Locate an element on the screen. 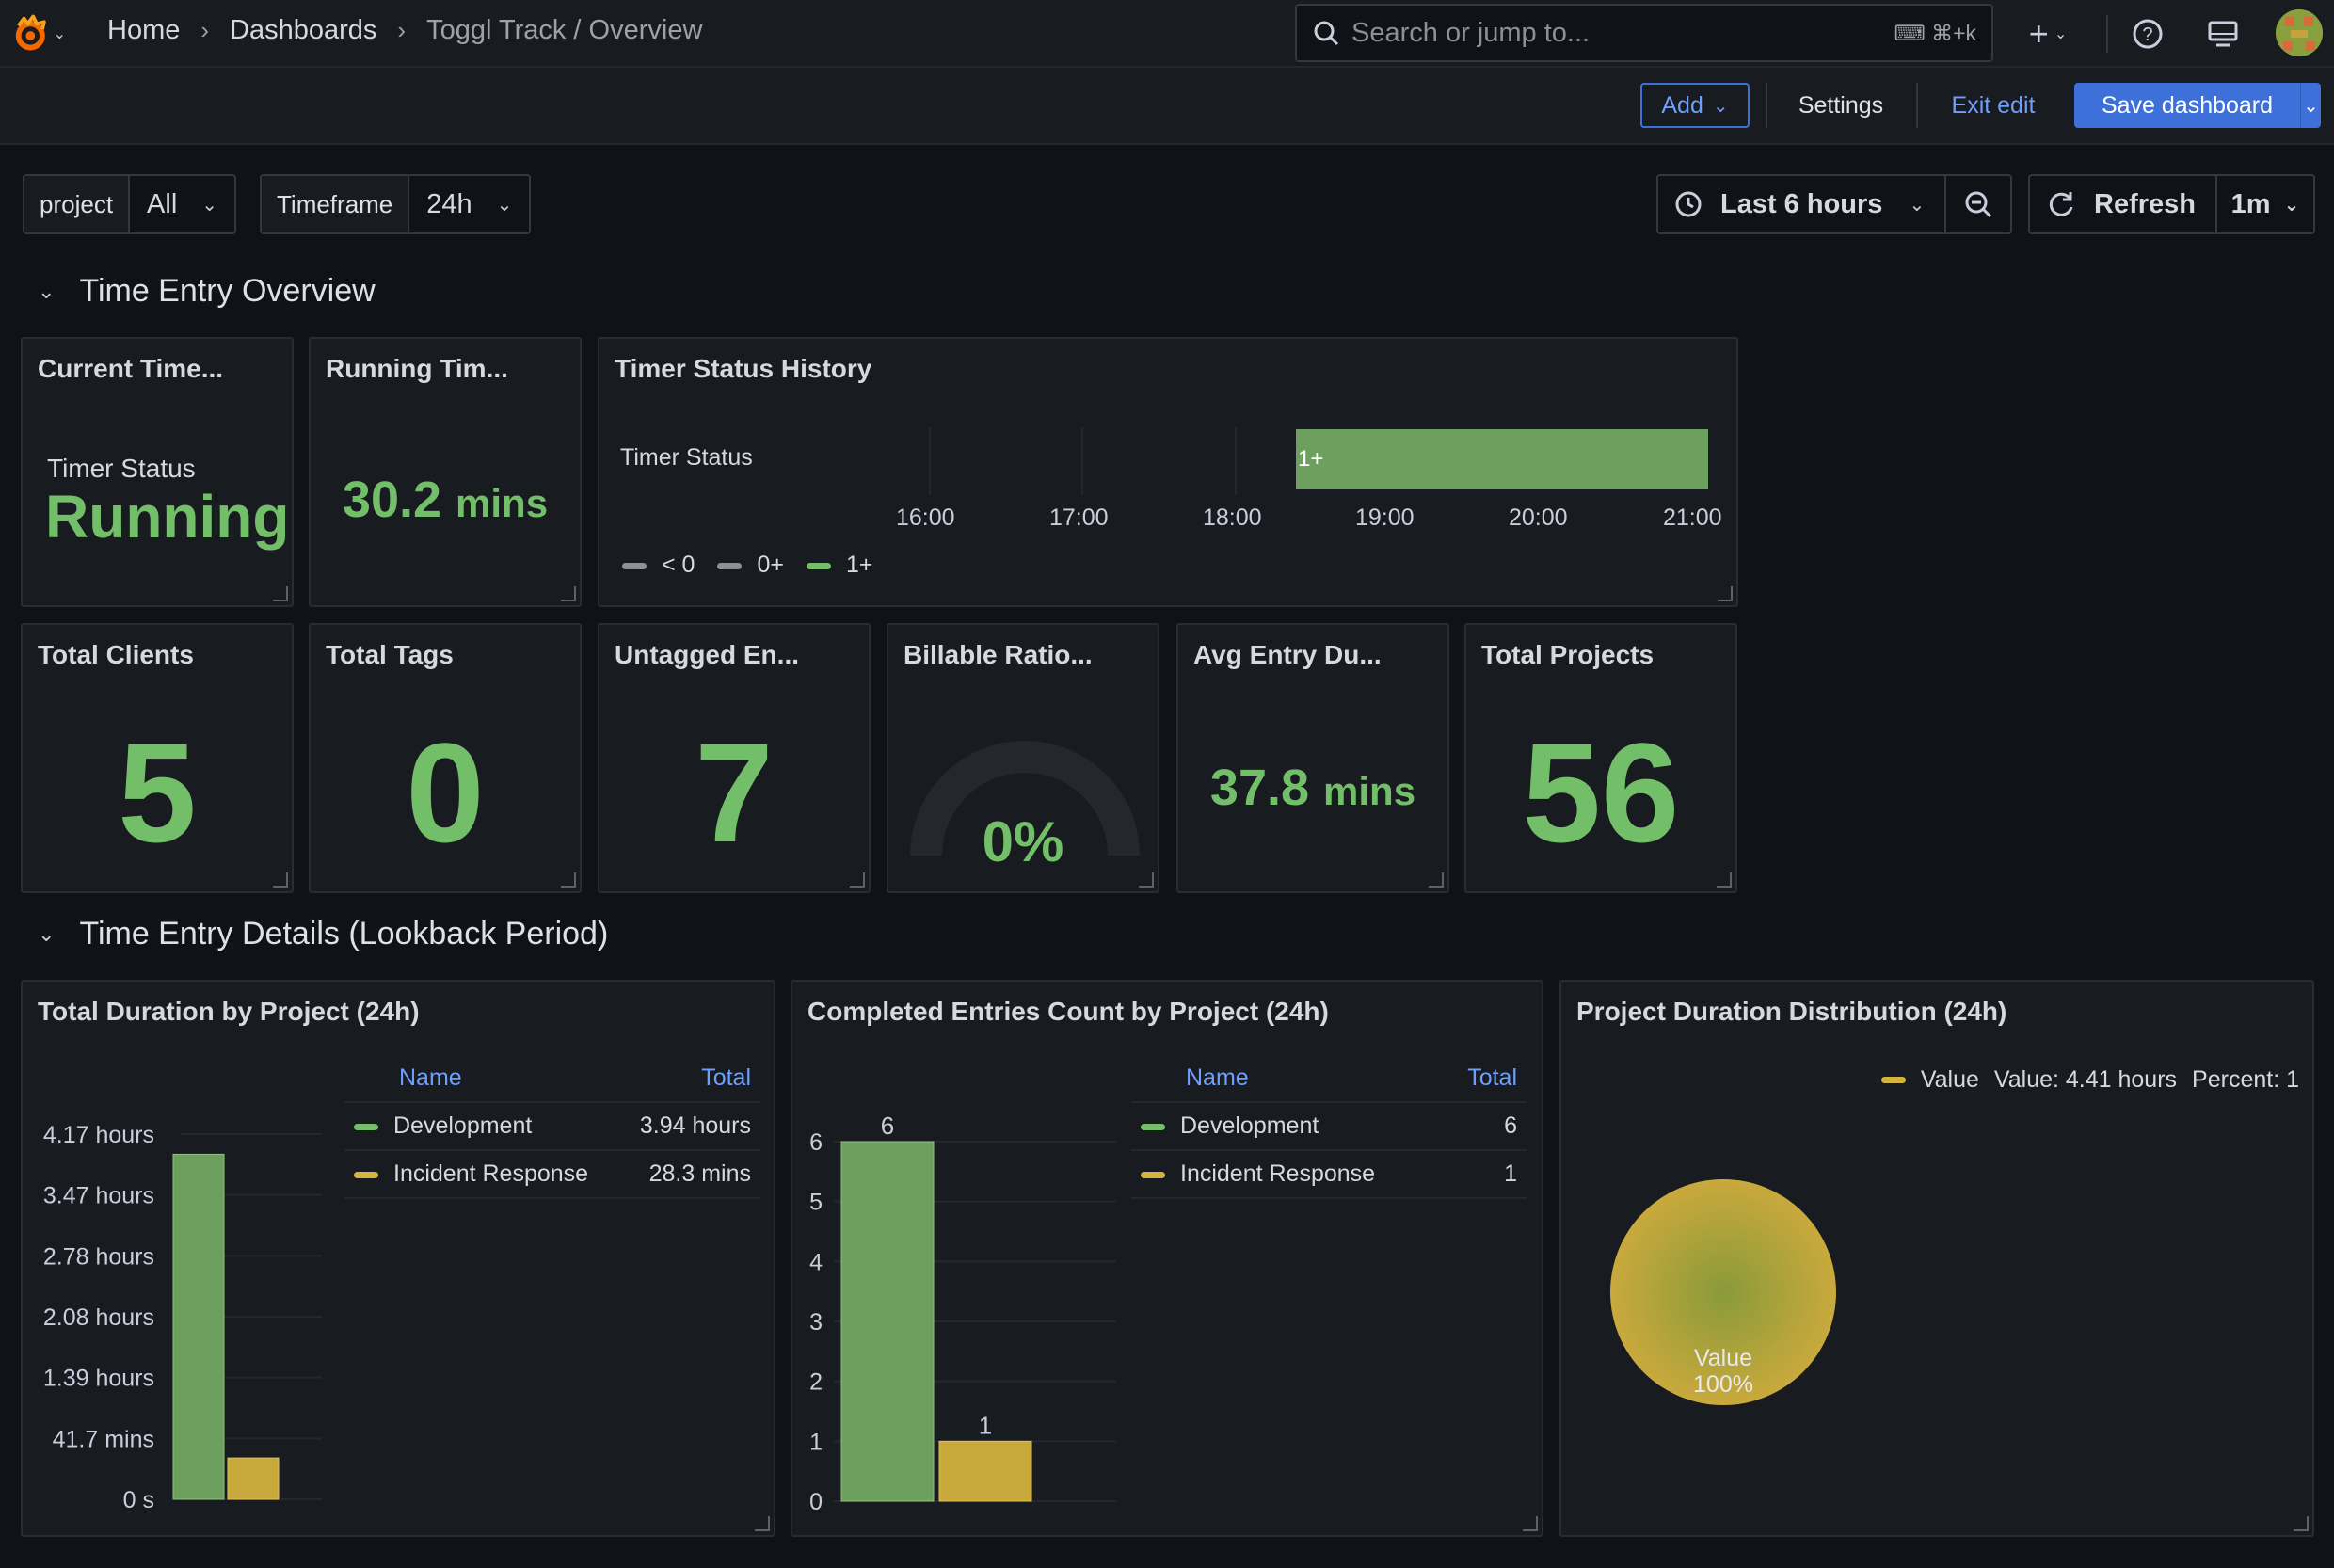 The height and width of the screenshot is (1568, 2334). gridline is located at coordinates (930, 461).